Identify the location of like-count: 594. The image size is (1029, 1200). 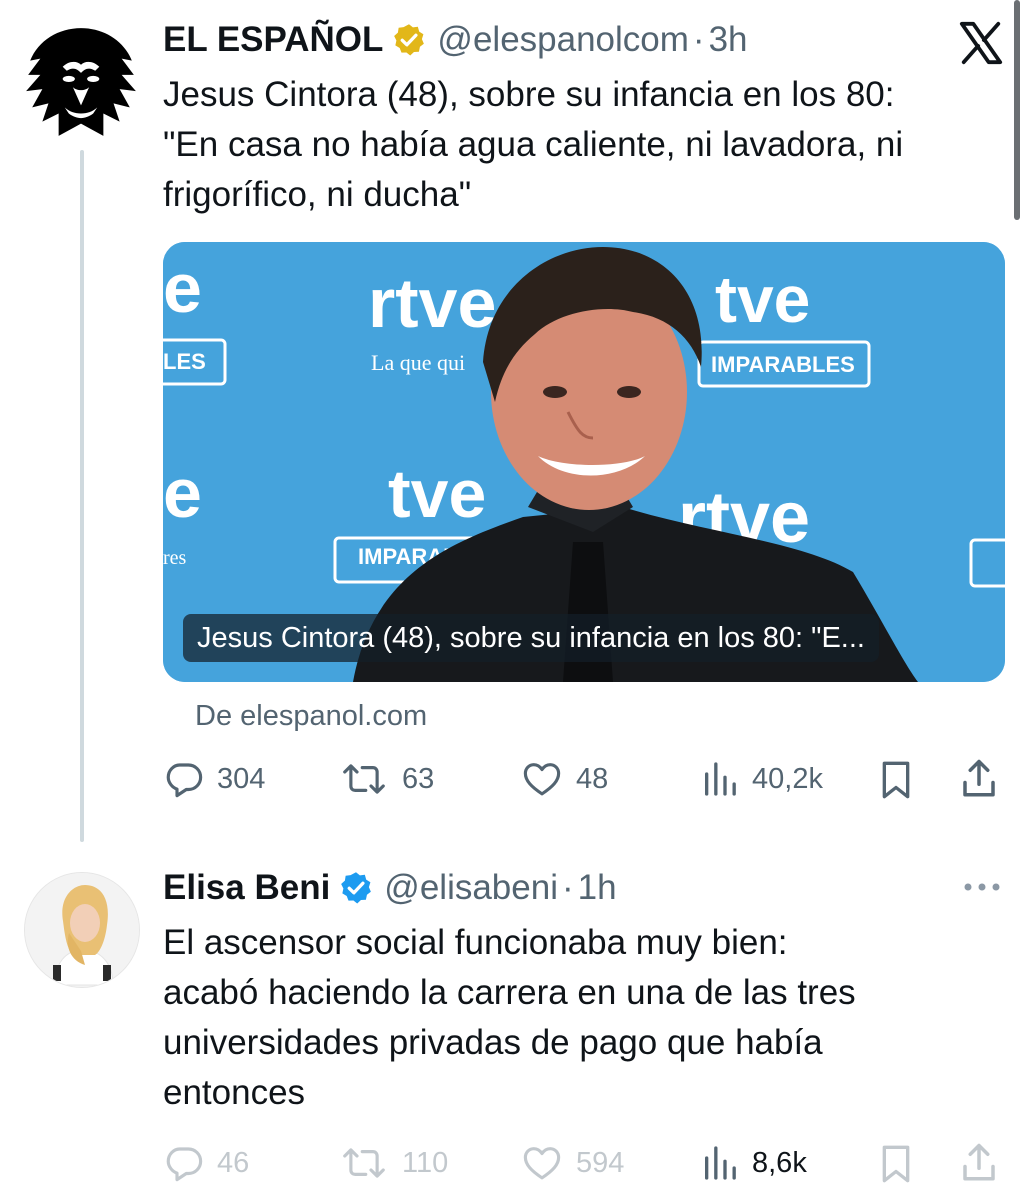
(600, 1162).